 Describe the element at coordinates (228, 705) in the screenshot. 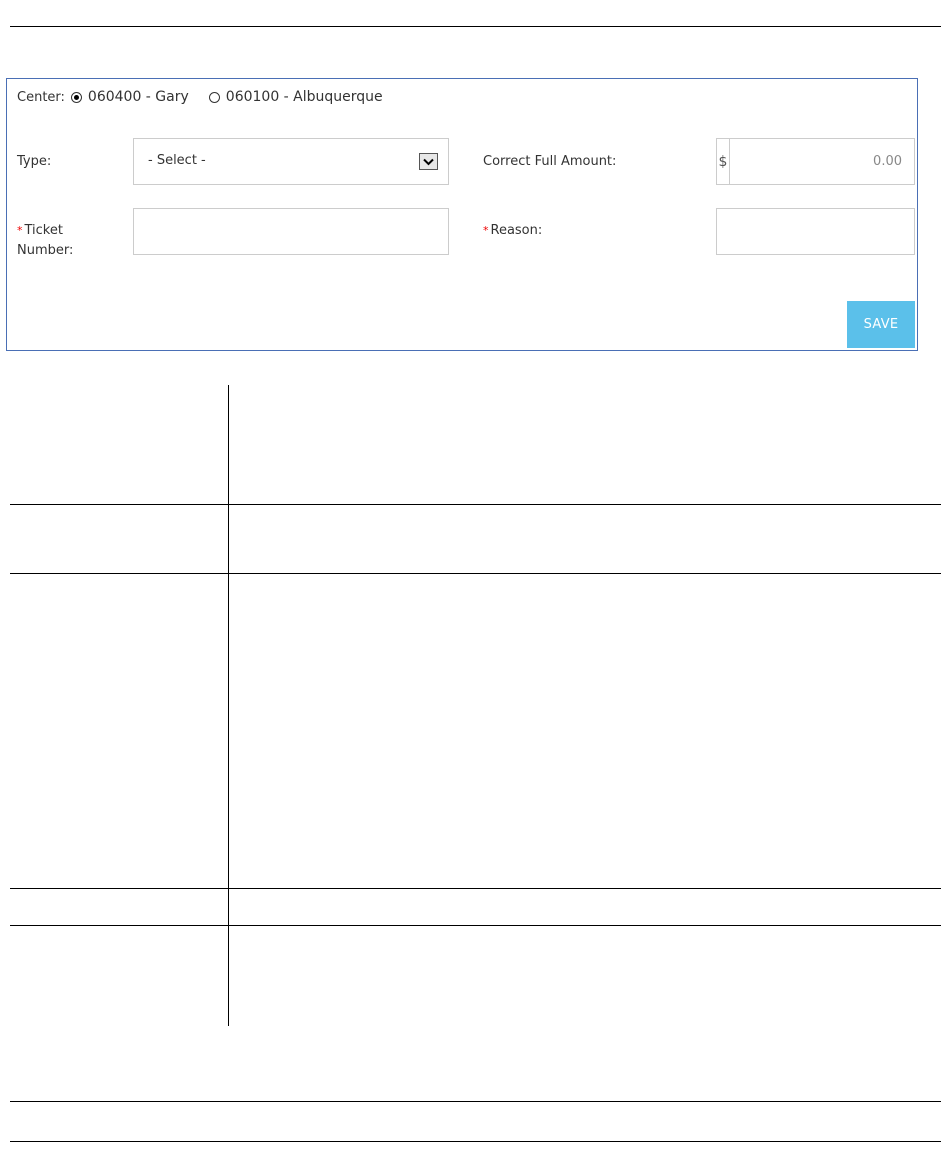

I see `table-column-divider` at that location.